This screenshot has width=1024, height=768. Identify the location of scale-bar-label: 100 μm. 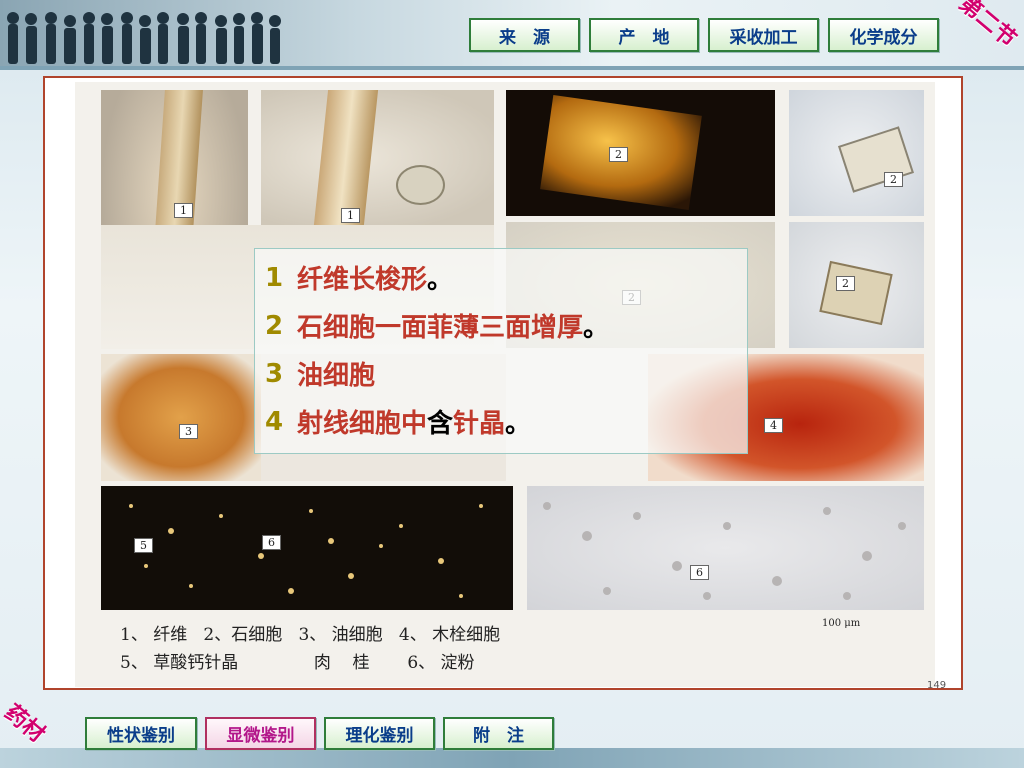
(841, 623).